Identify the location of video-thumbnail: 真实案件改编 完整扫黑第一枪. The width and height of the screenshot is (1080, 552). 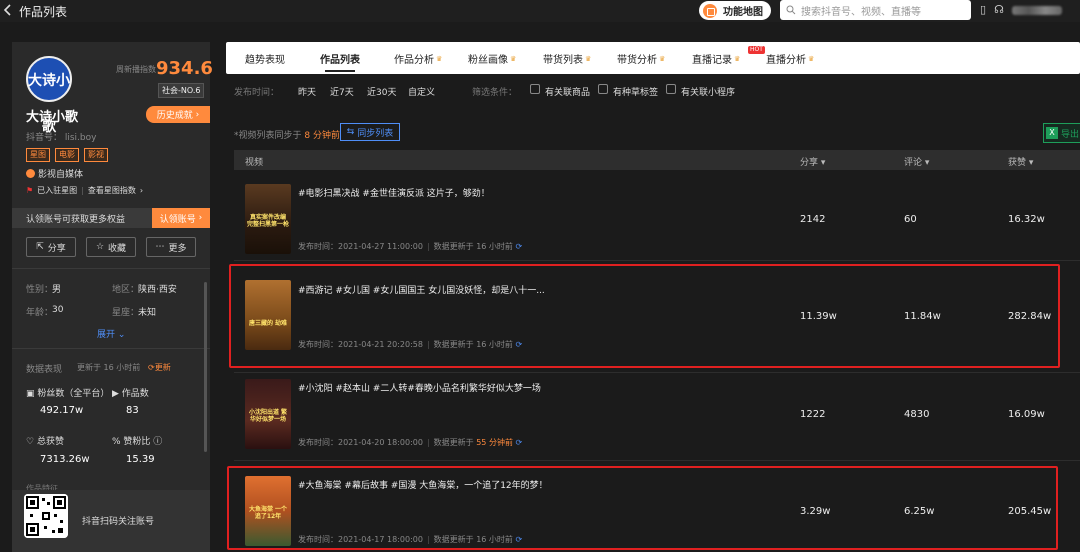
(268, 219).